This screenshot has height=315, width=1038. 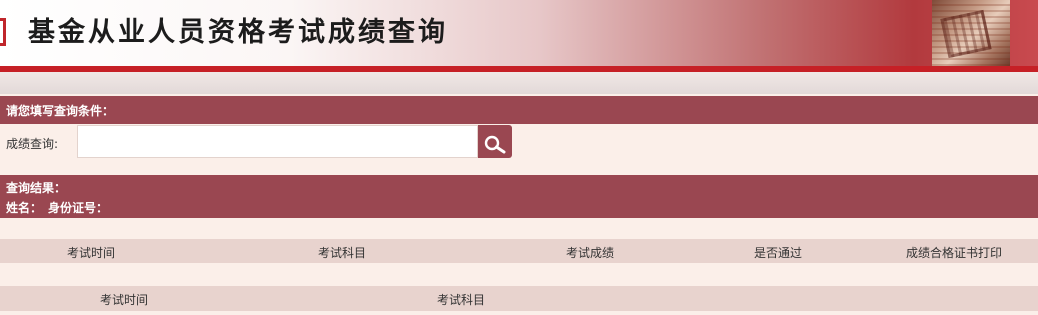 I want to click on page-title: 基金从业人员资格考试成绩查询, so click(x=238, y=32).